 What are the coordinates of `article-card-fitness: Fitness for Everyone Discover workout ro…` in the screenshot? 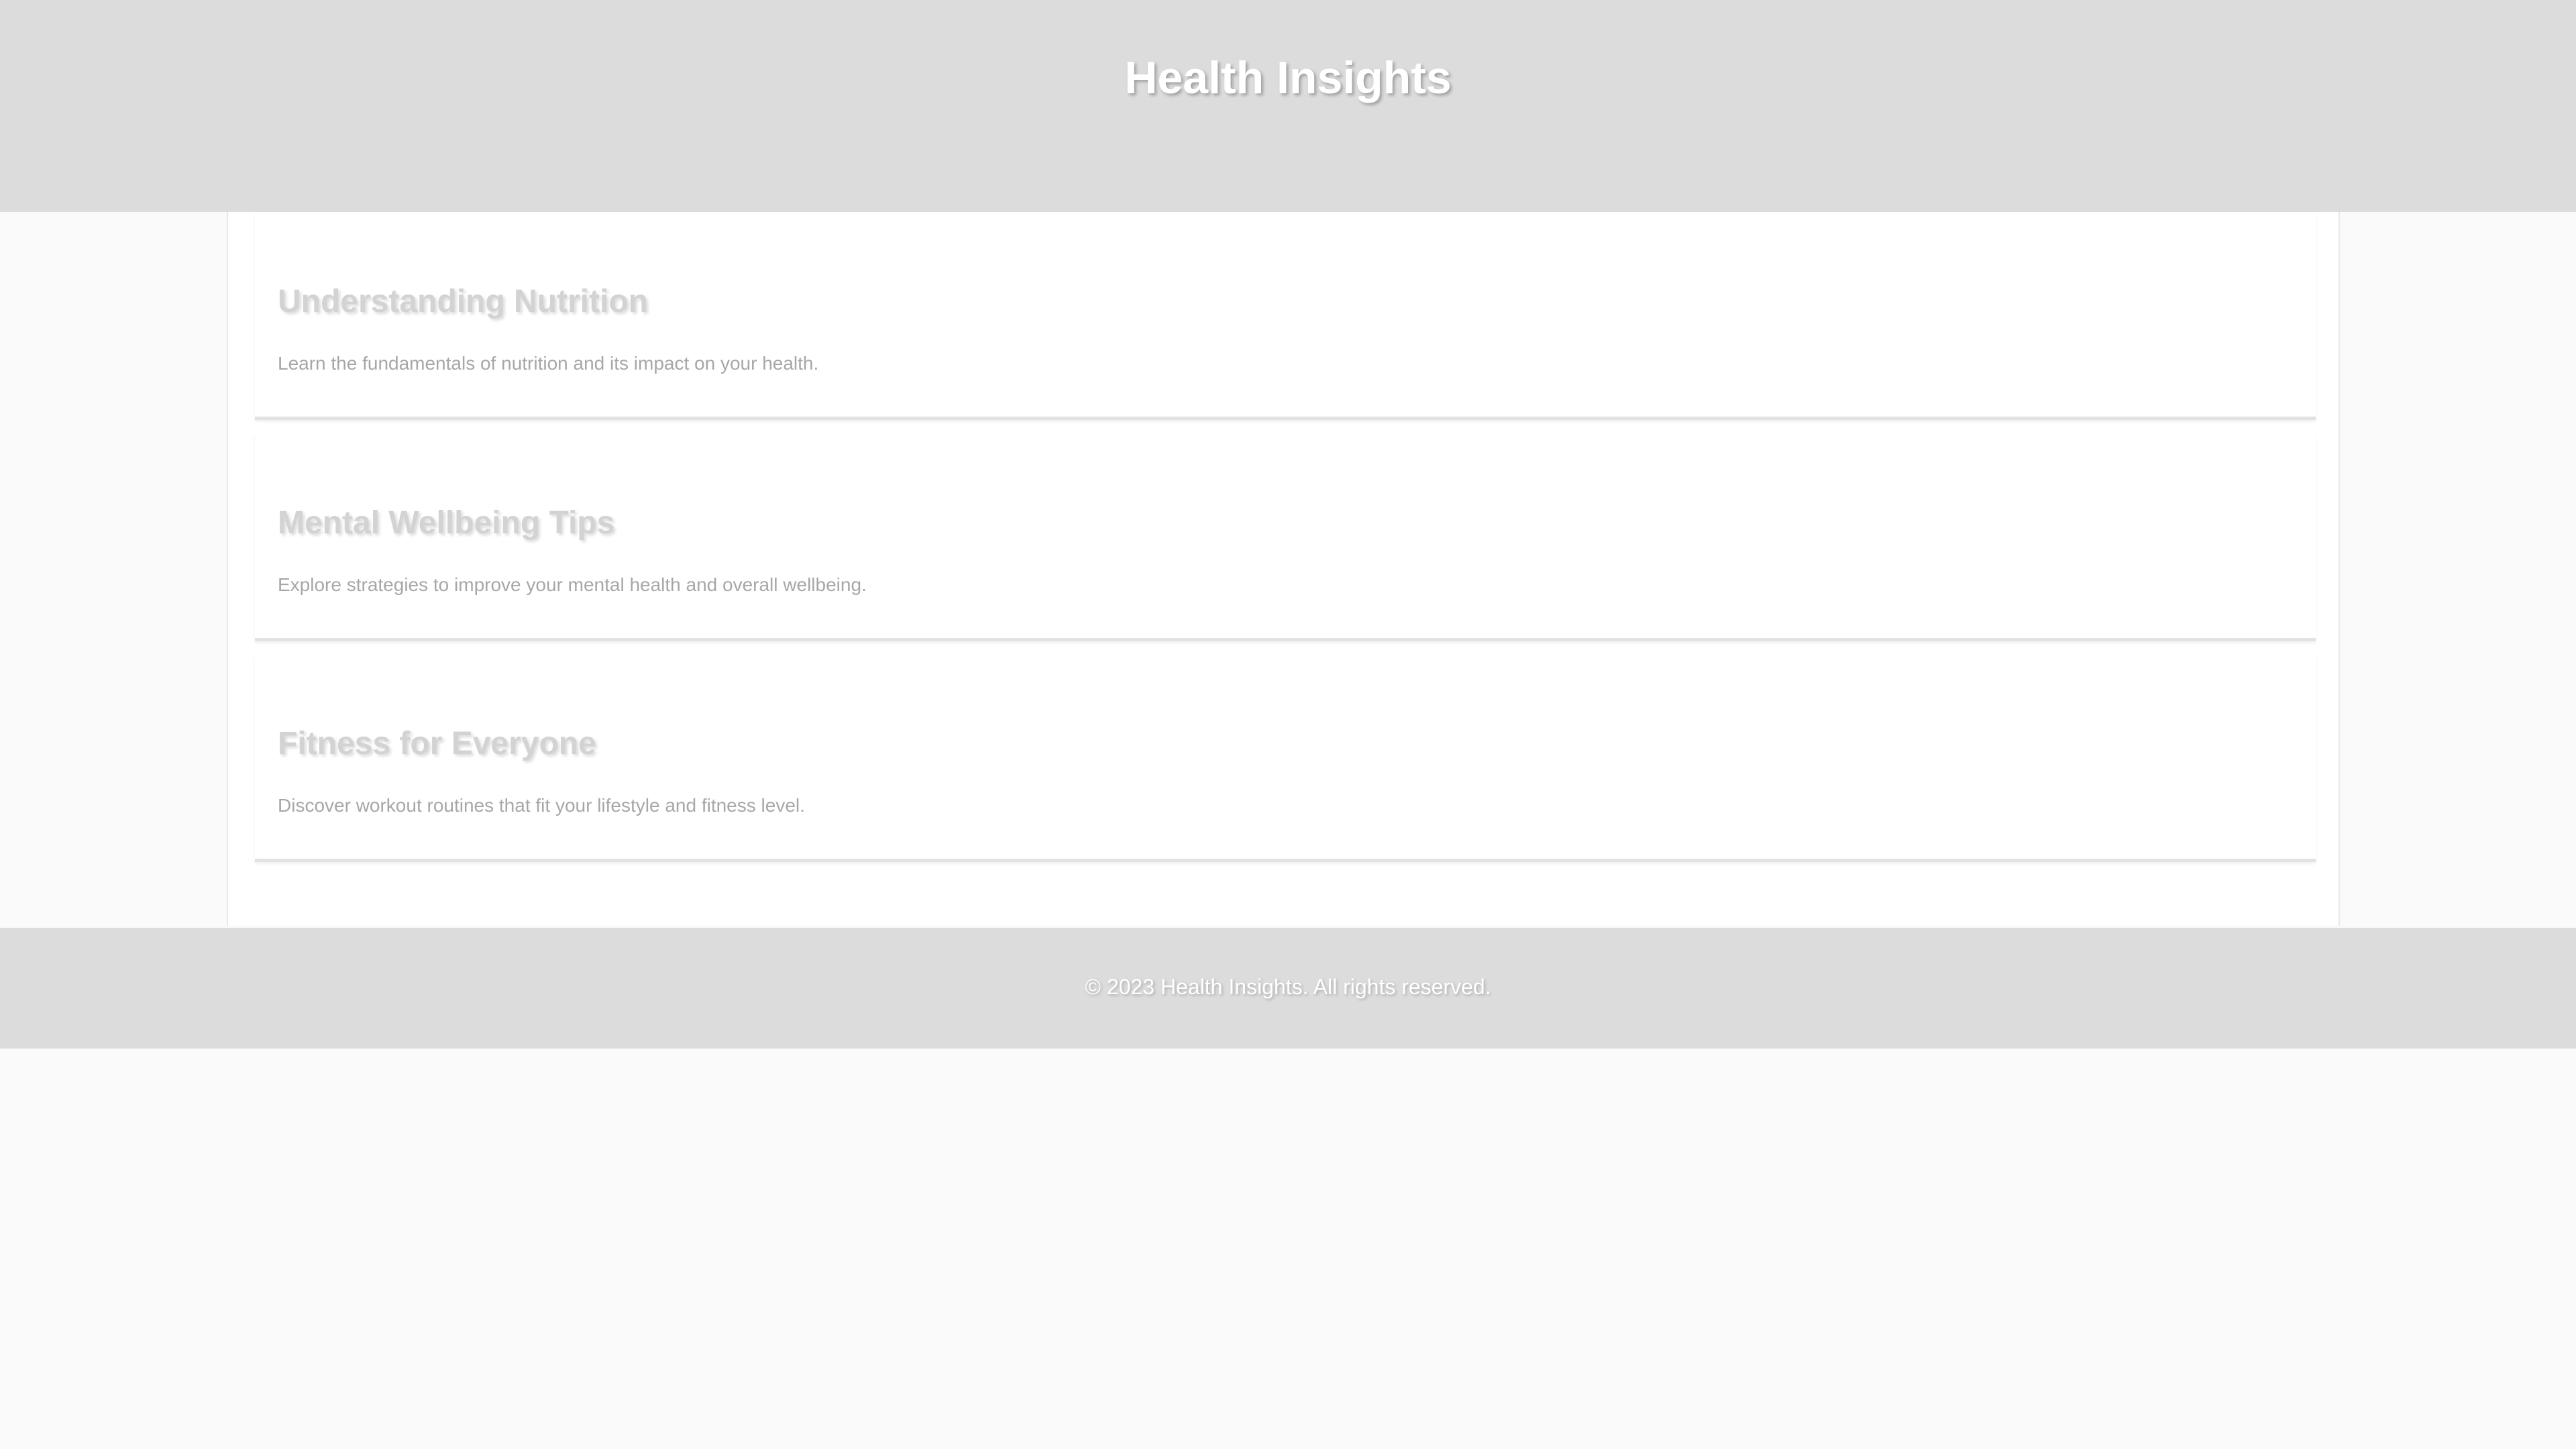 It's located at (1285, 758).